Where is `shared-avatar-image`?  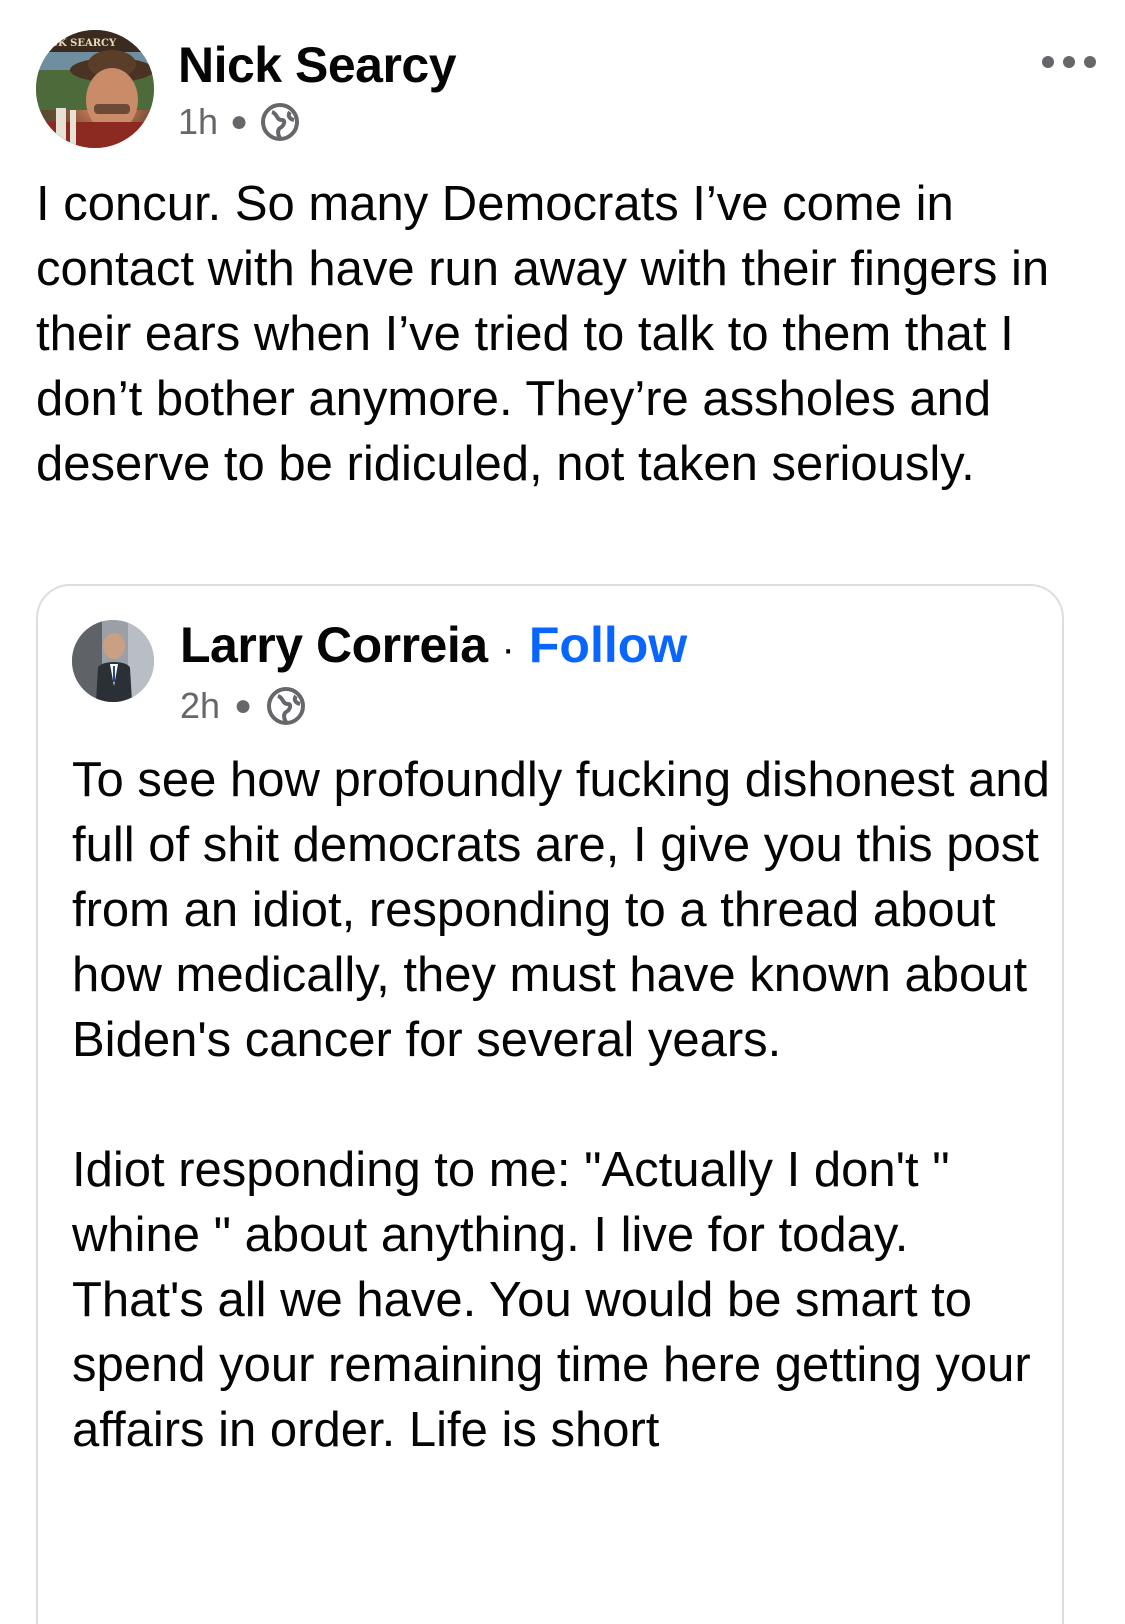 shared-avatar-image is located at coordinates (113, 661).